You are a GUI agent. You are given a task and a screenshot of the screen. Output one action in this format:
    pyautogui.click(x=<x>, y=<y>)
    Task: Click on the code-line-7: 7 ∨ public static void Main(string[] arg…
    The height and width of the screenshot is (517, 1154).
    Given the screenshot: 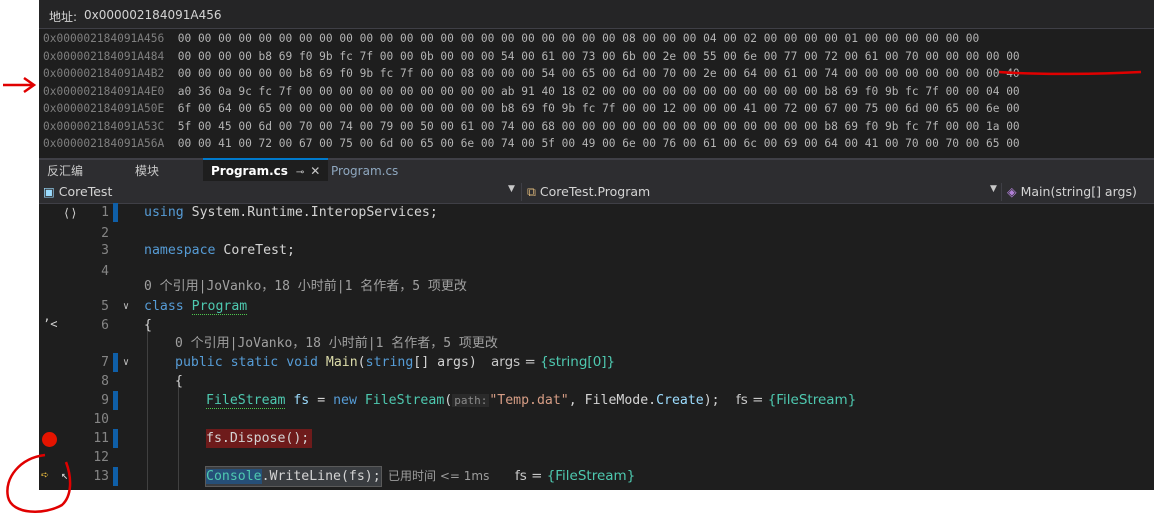 What is the action you would take?
    pyautogui.click(x=358, y=362)
    